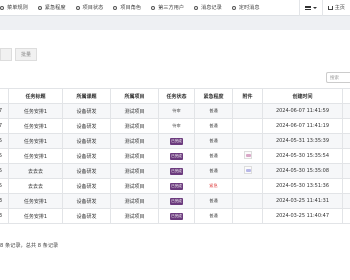 Image resolution: width=350 pixels, height=280 pixels. I want to click on task-title: 去去去, so click(35, 186).